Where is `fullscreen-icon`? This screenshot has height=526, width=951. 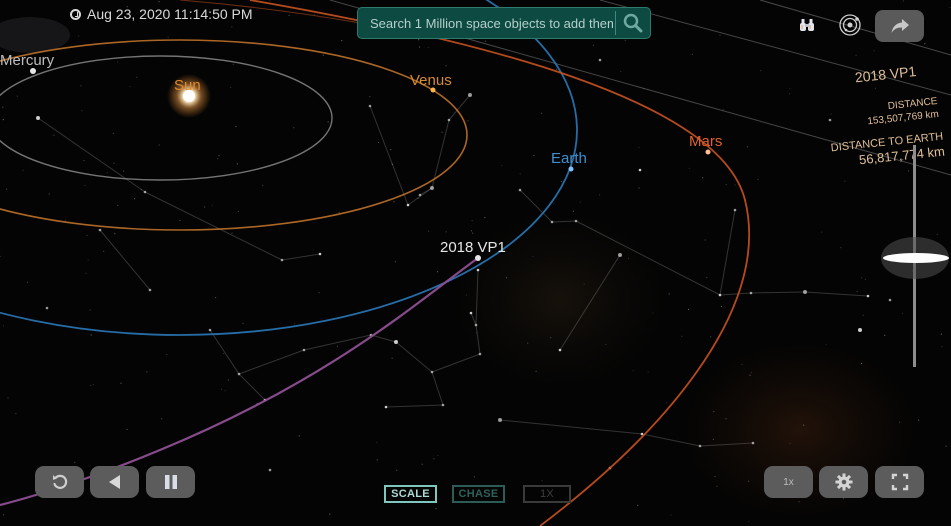
fullscreen-icon is located at coordinates (899, 482).